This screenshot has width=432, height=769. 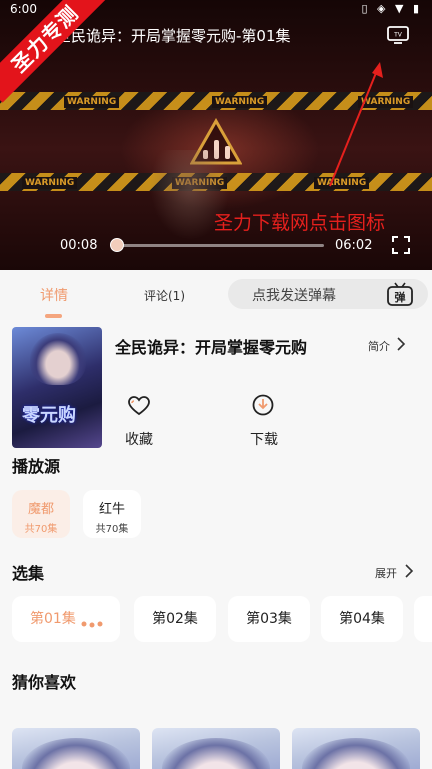 I want to click on episode-item-04: 第04集, so click(x=362, y=619).